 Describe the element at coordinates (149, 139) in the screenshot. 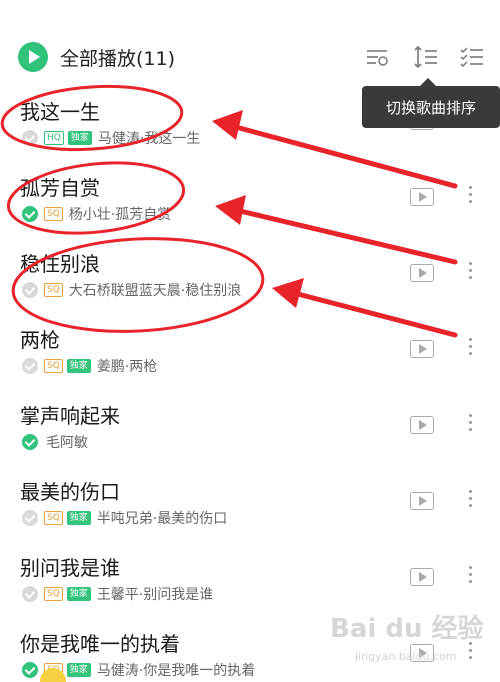

I see `song-artist: 马健涛·我这一生` at that location.